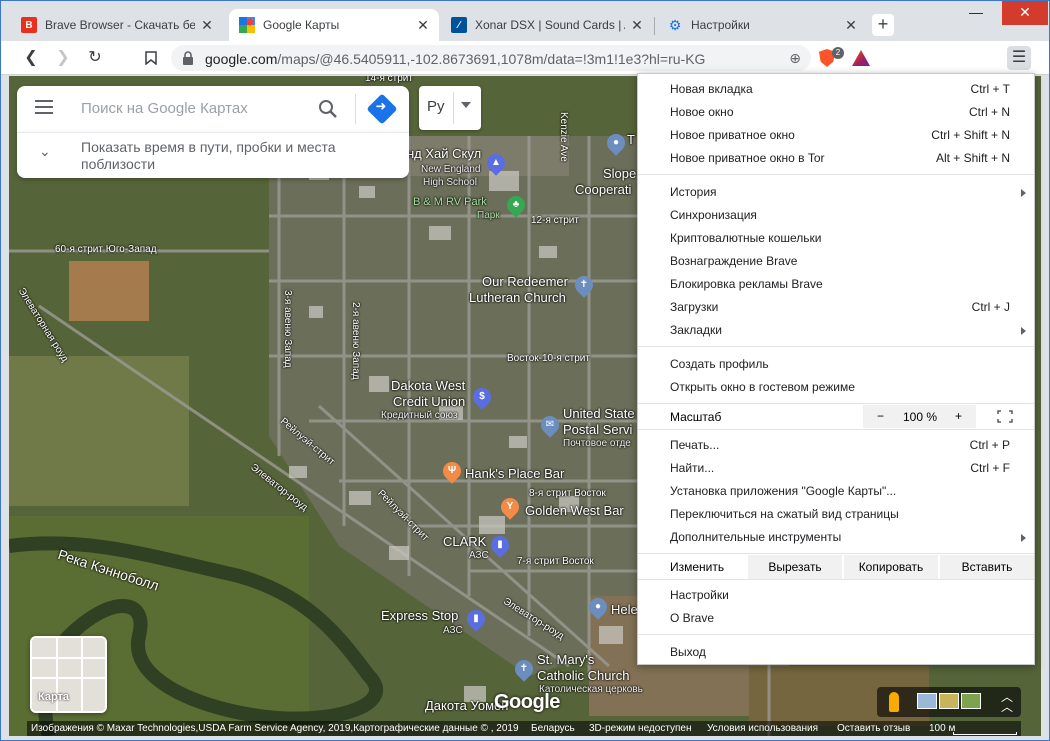 The image size is (1050, 741). I want to click on tree-pin-icon: ♣, so click(516, 205).